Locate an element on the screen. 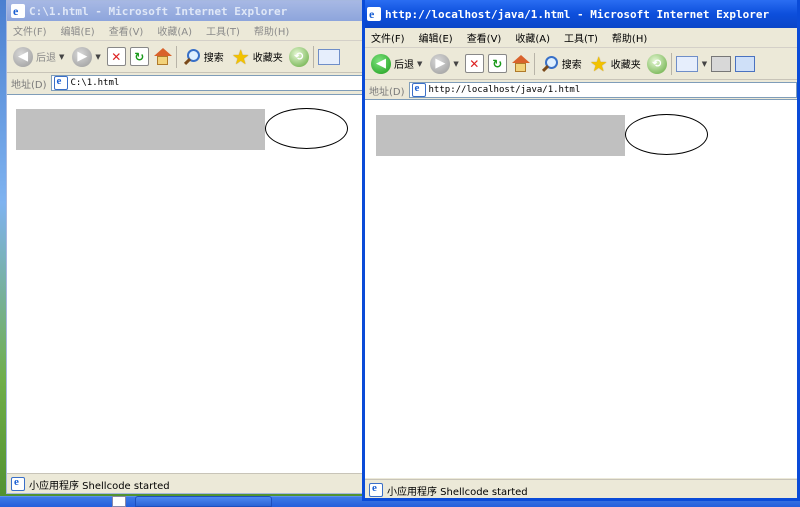  address-input: e C:\1.html is located at coordinates (207, 83).